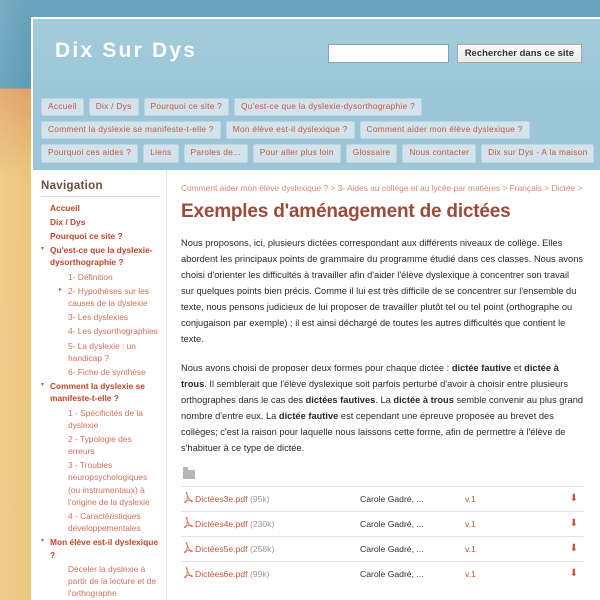  I want to click on sidebar-item: 3- Les dyslexies, so click(100, 317).